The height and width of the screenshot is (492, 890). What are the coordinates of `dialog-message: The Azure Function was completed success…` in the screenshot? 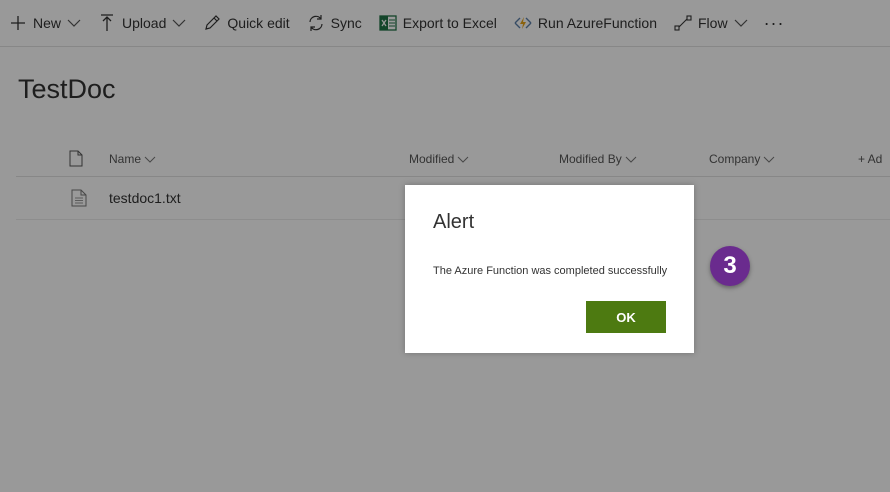 It's located at (550, 271).